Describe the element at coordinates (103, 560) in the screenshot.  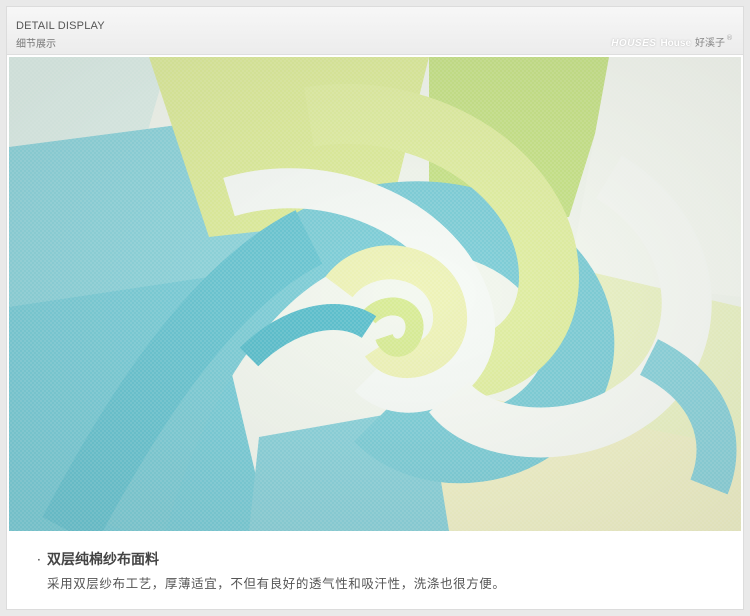
I see `feature-title: 双层纯棉纱布面料` at that location.